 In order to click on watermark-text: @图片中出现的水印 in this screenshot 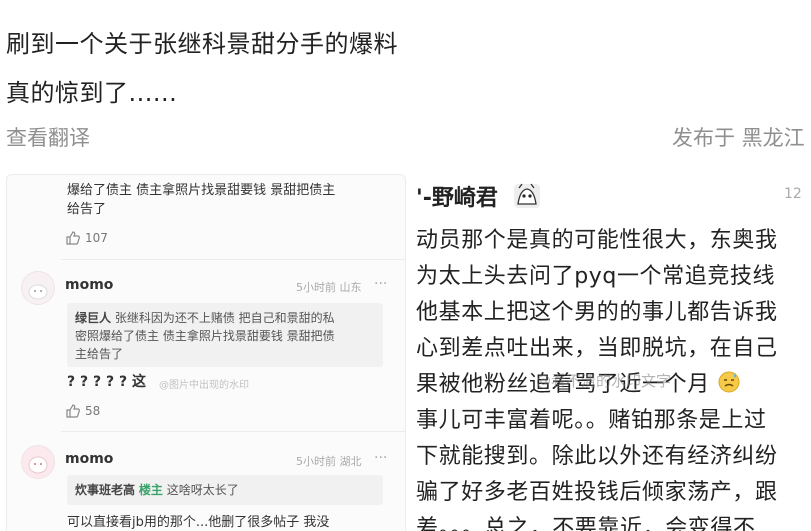, I will do `click(204, 385)`.